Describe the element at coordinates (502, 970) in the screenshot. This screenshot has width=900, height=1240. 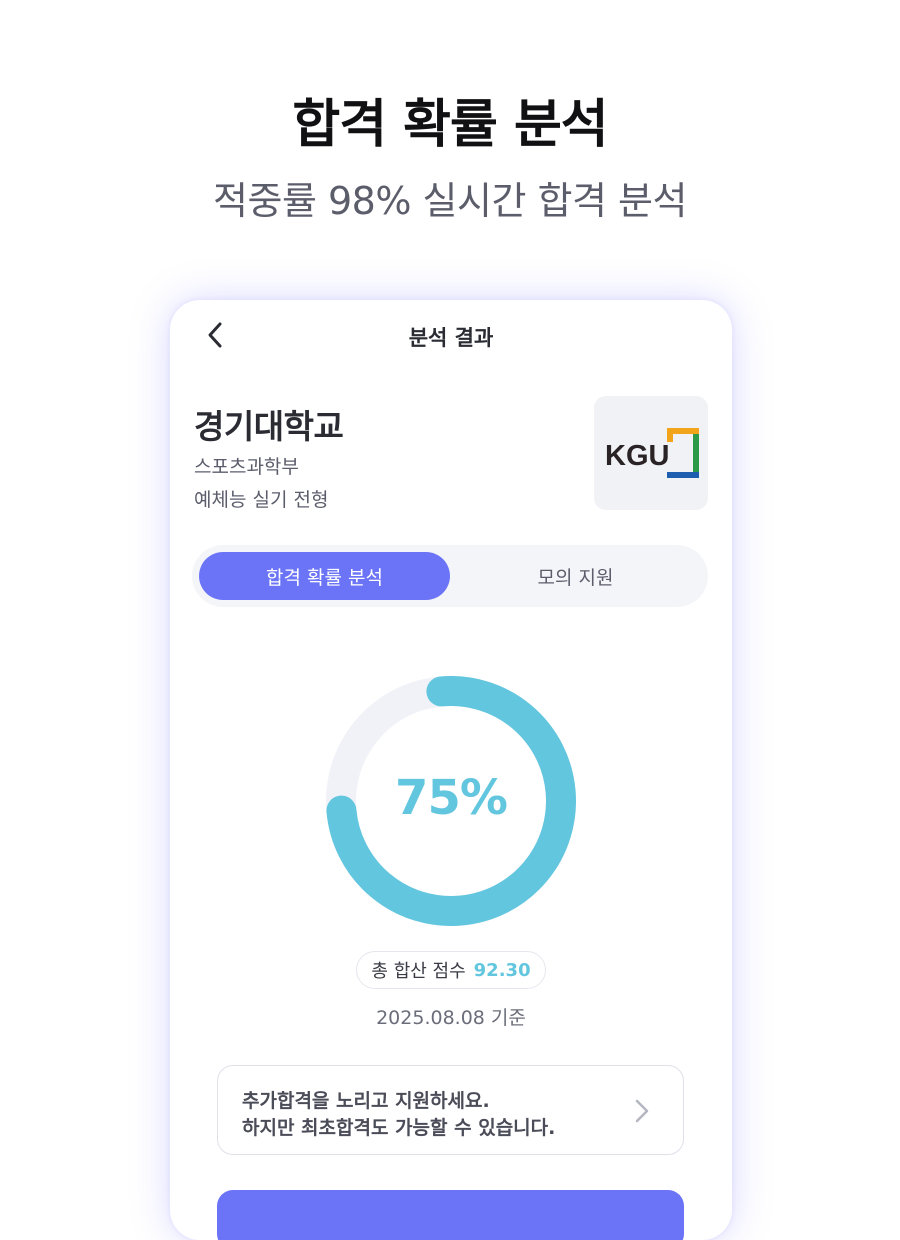
I see `score-value: 92.30` at that location.